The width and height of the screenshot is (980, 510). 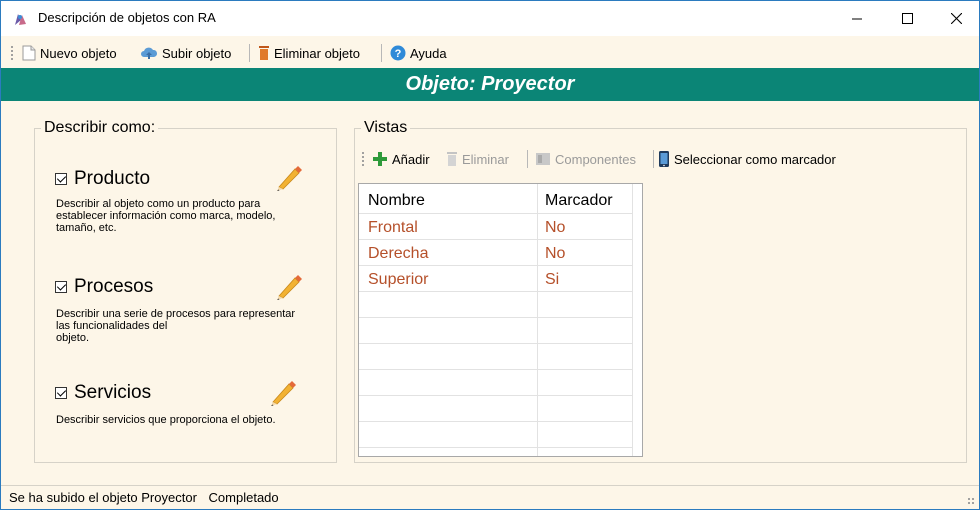 What do you see at coordinates (73, 338) in the screenshot?
I see `processes-description-line: objeto.` at bounding box center [73, 338].